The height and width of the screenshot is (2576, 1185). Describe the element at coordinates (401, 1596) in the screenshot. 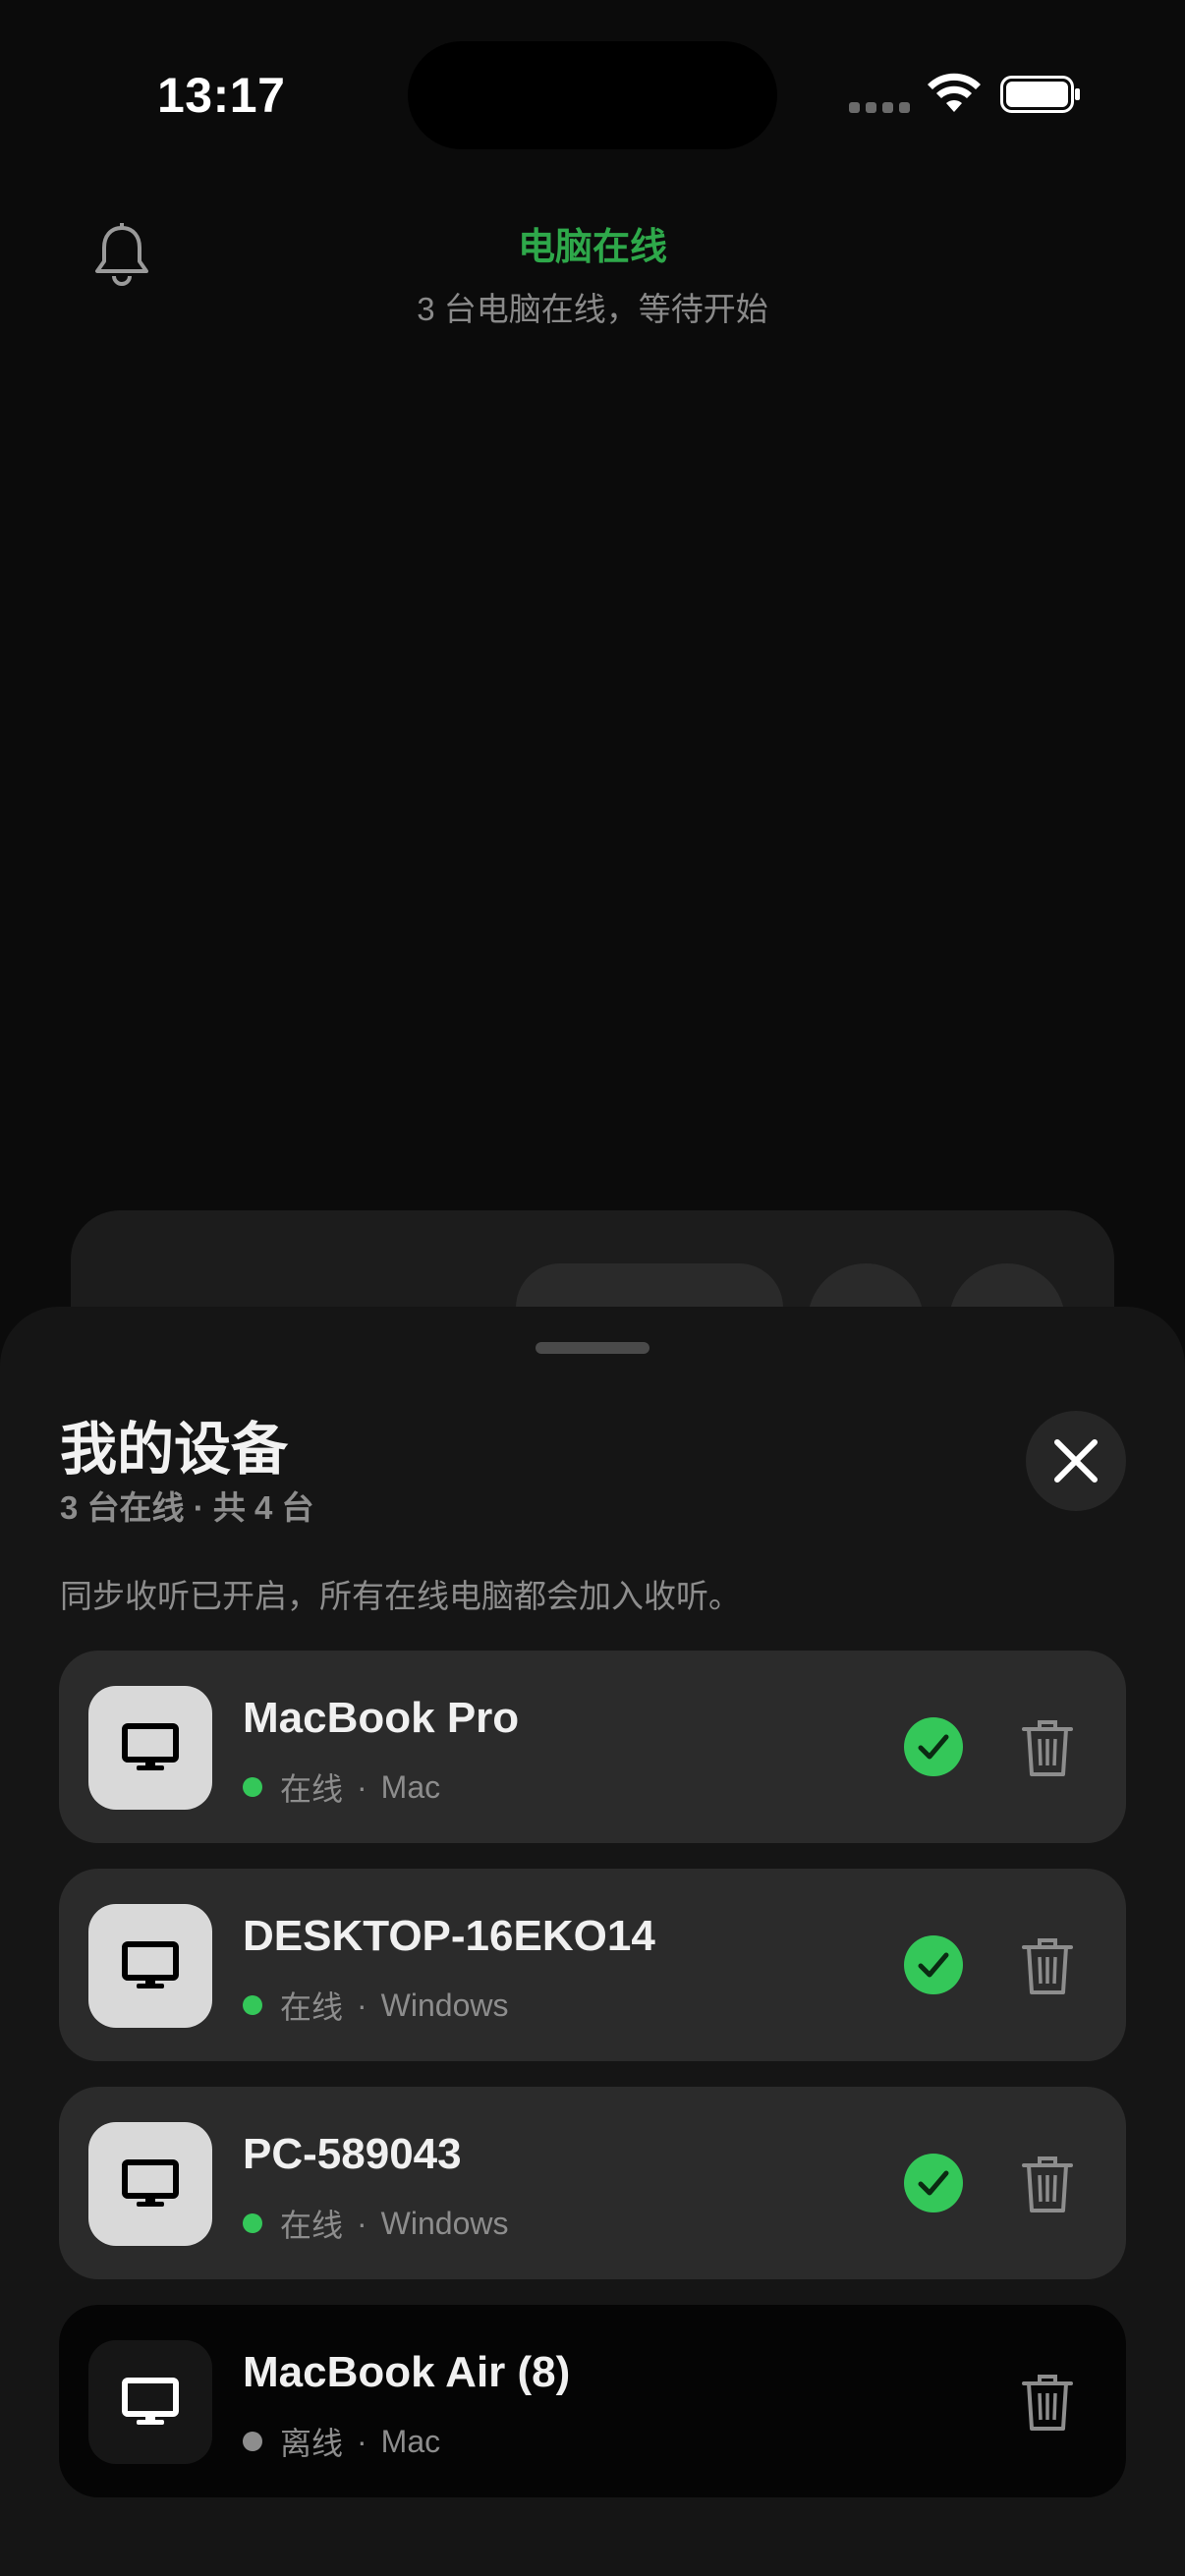

I see `sync-note: 同步收听已开启，所有在线电脑都会加入收听。` at that location.